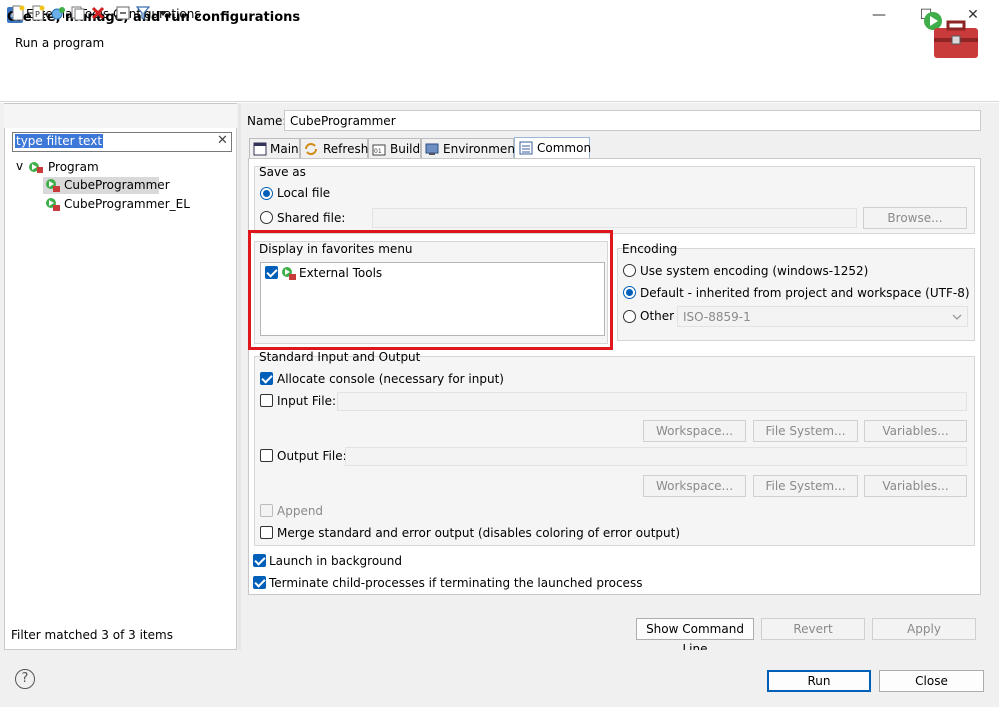  What do you see at coordinates (481, 149) in the screenshot?
I see `tab-environment-label: Environment` at bounding box center [481, 149].